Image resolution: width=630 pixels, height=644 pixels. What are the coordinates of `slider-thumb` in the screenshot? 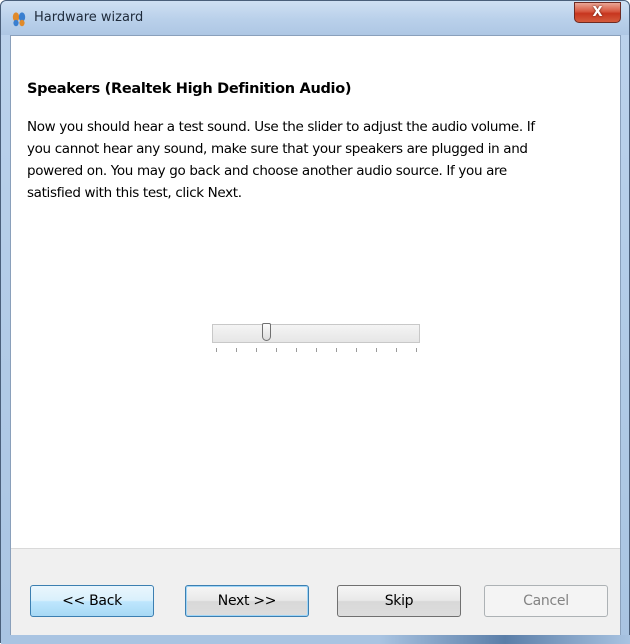 It's located at (266, 332).